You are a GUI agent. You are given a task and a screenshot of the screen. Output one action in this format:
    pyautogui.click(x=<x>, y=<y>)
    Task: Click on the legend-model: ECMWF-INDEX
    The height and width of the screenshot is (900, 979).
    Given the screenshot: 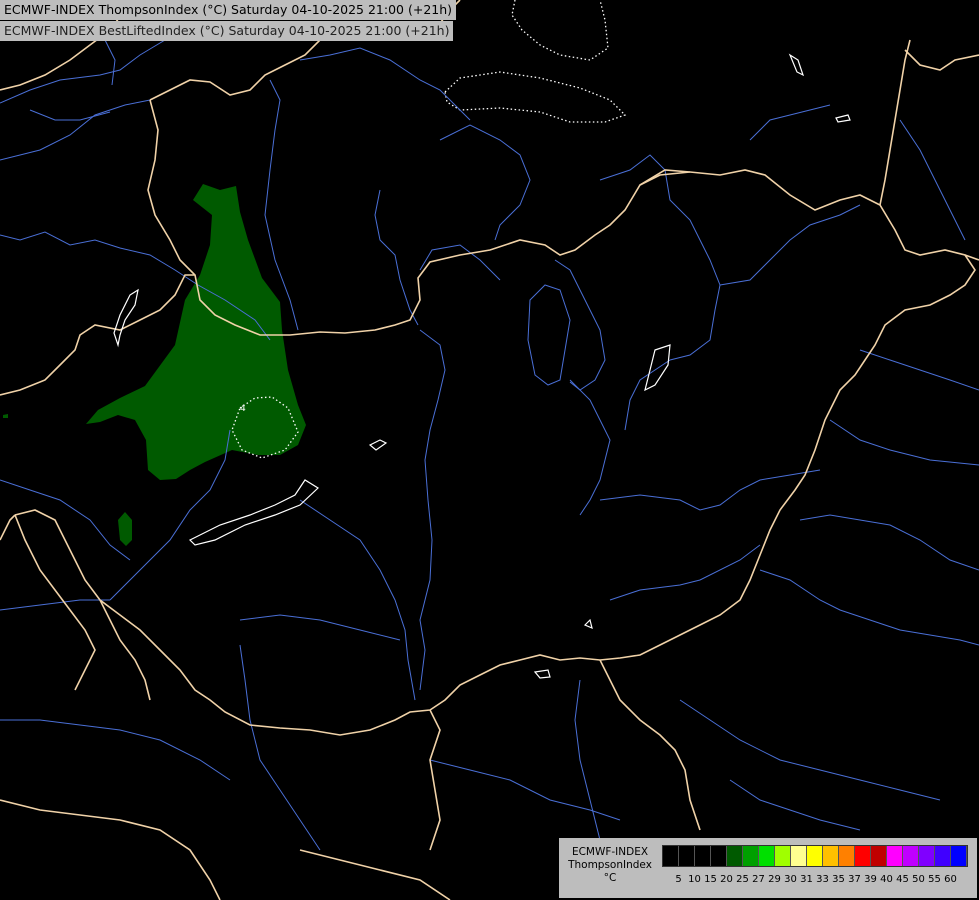 What is the action you would take?
    pyautogui.click(x=610, y=852)
    